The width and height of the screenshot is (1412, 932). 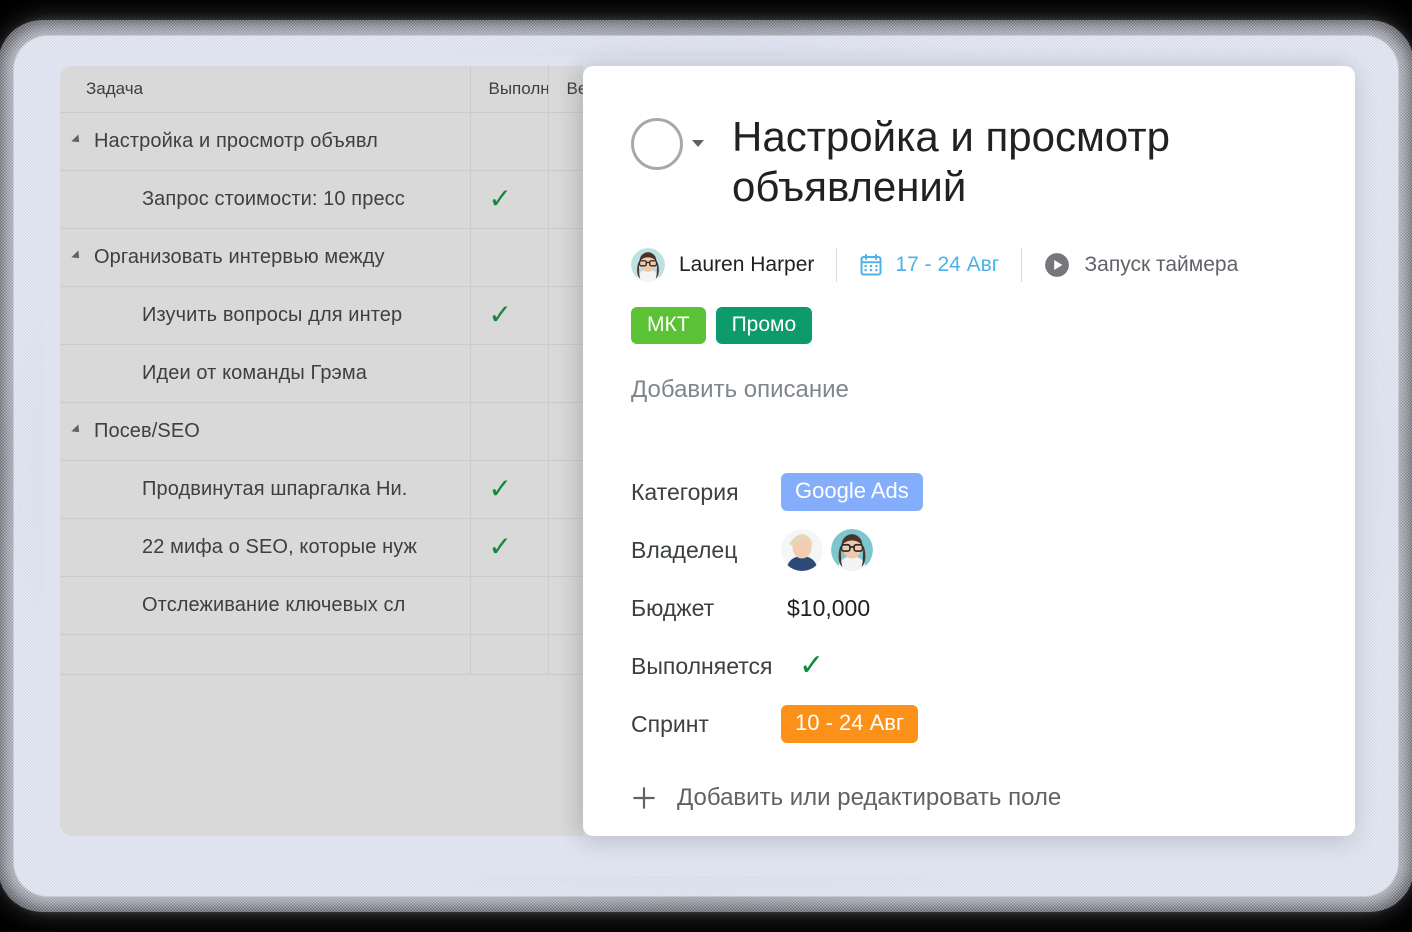 I want to click on task-label: Изучить вопросы для интер, so click(x=272, y=314).